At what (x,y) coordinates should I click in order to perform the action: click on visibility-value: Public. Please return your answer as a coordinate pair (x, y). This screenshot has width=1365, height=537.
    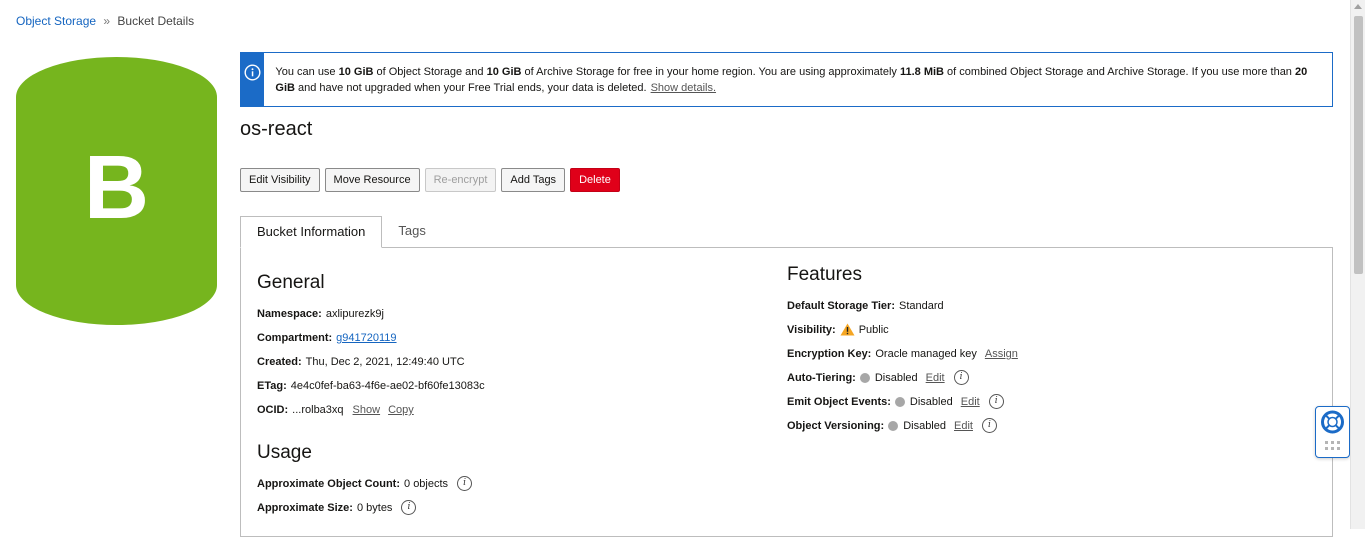
    Looking at the image, I should click on (873, 330).